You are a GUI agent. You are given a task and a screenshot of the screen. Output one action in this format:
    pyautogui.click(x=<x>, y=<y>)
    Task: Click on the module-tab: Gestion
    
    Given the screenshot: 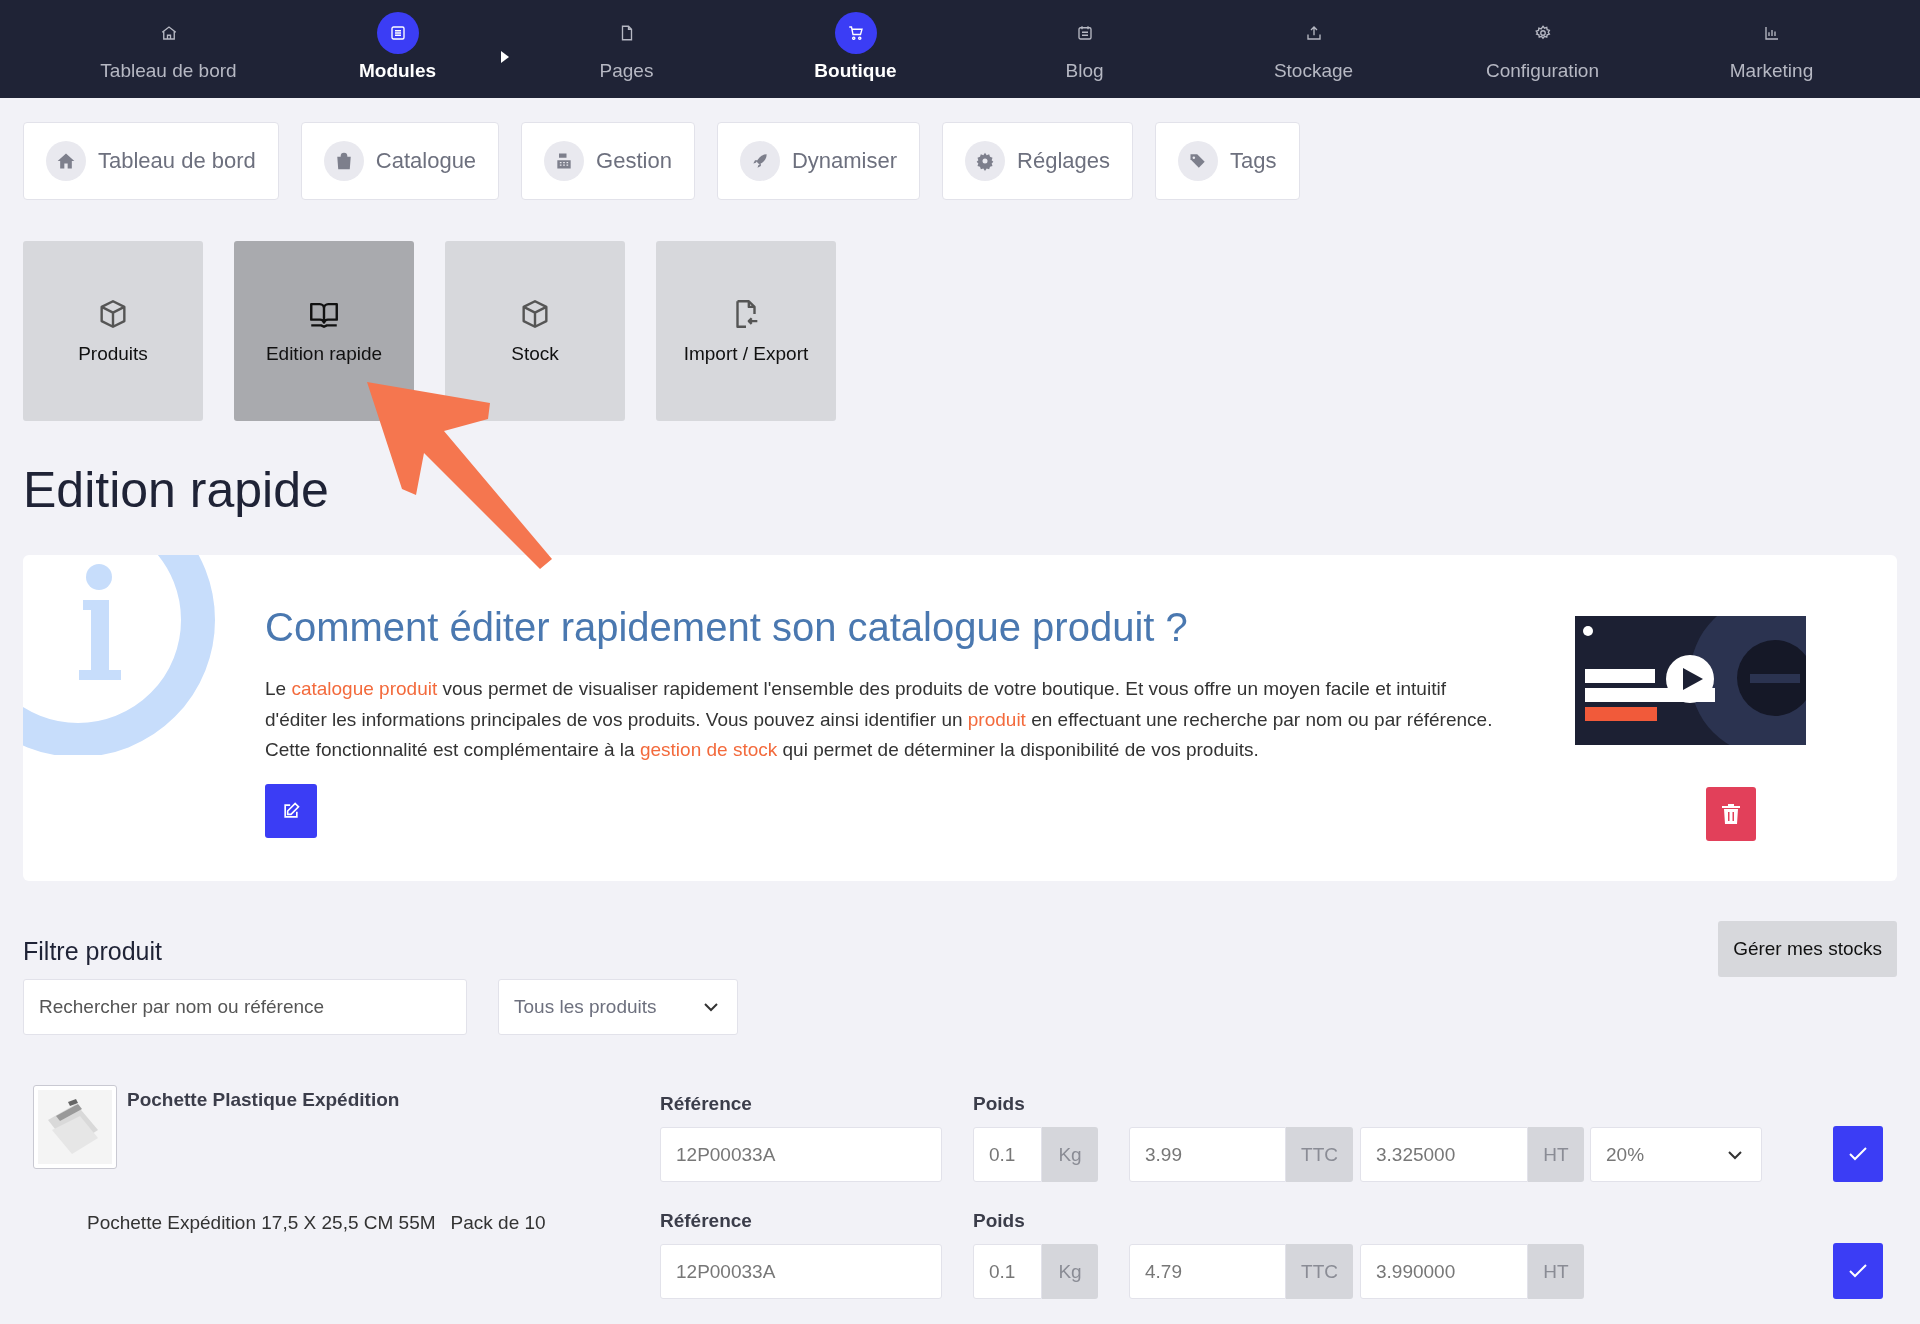 What is the action you would take?
    pyautogui.click(x=608, y=161)
    